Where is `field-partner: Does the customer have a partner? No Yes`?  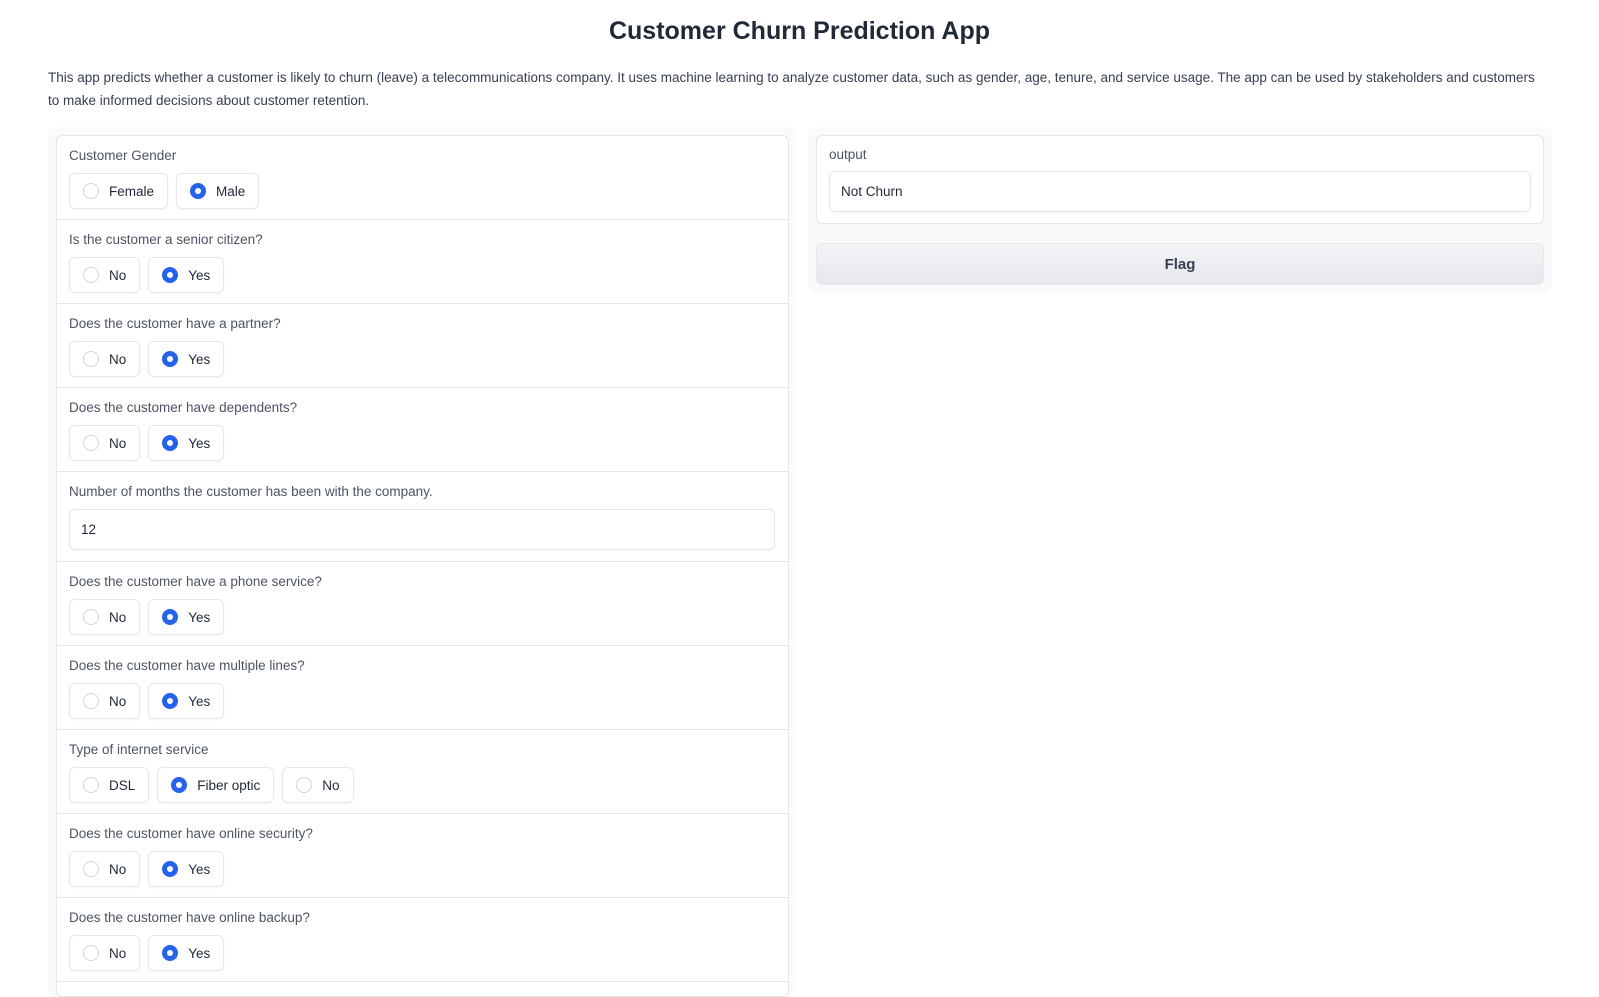
field-partner: Does the customer have a partner? No Yes is located at coordinates (422, 346).